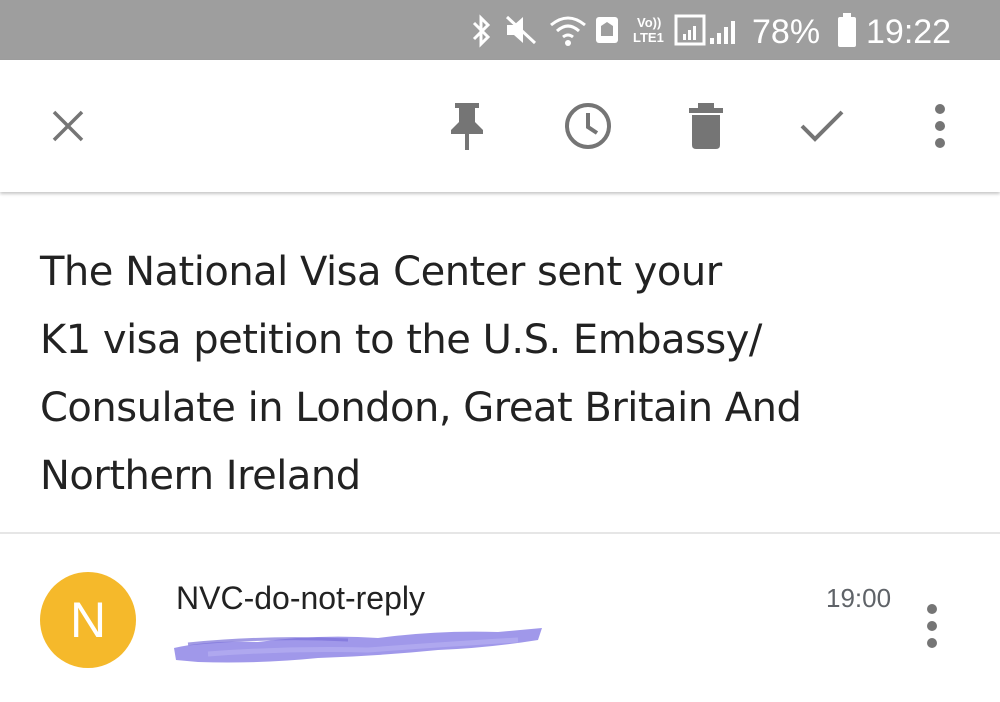  I want to click on sender-avatar: N, so click(88, 620).